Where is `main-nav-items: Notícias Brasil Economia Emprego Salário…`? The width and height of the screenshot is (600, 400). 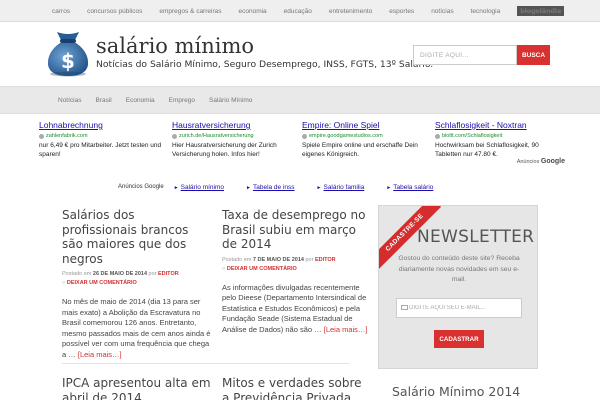
main-nav-items: Notícias Brasil Economia Emprego Salário… is located at coordinates (162, 100).